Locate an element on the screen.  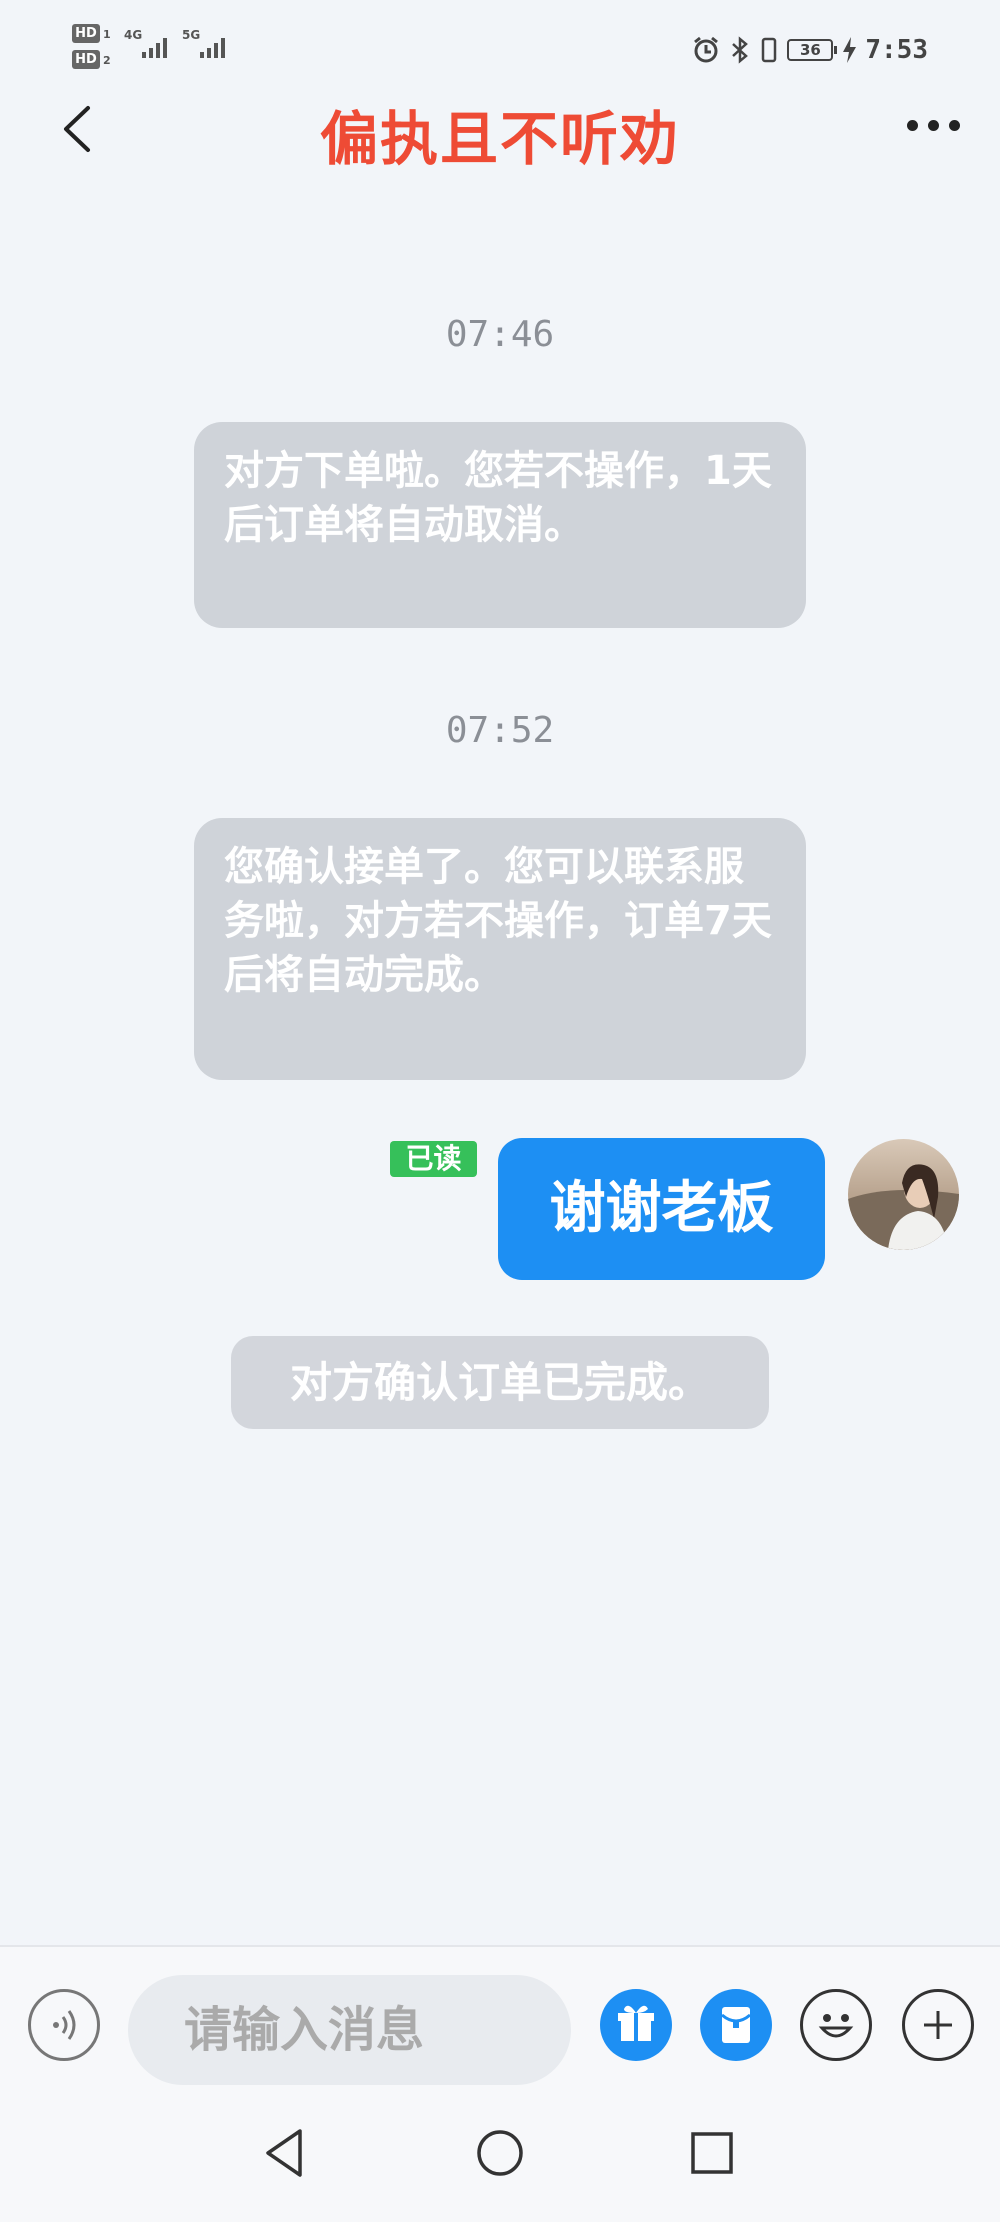
system-nav-bar is located at coordinates (500, 2153).